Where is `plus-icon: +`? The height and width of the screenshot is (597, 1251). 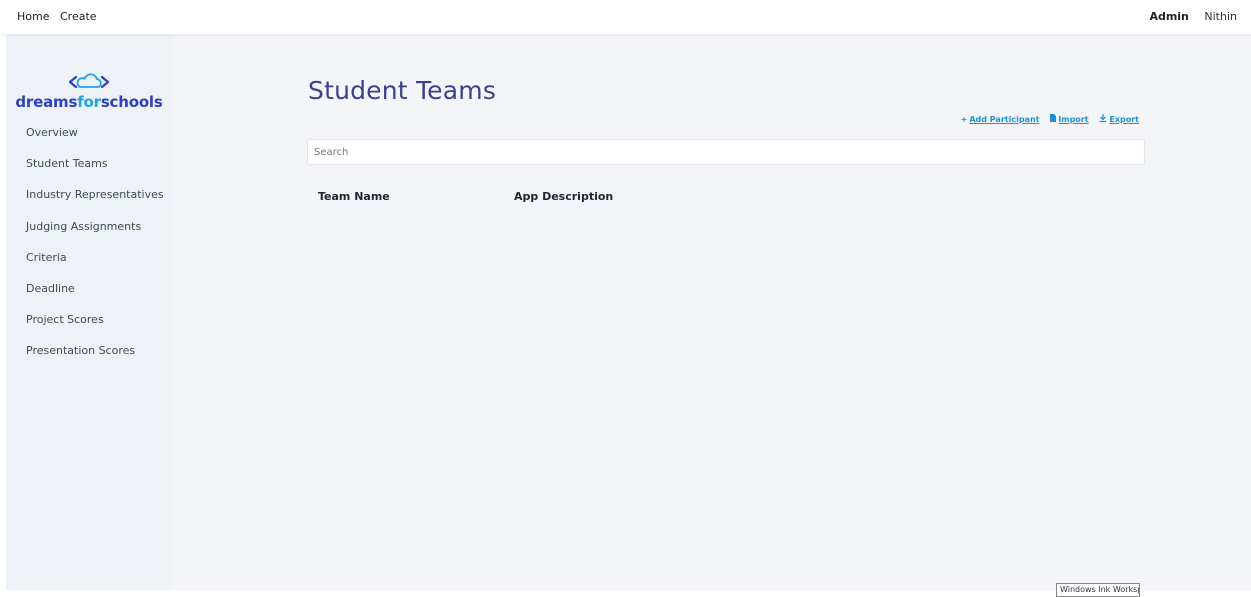
plus-icon: + is located at coordinates (964, 119).